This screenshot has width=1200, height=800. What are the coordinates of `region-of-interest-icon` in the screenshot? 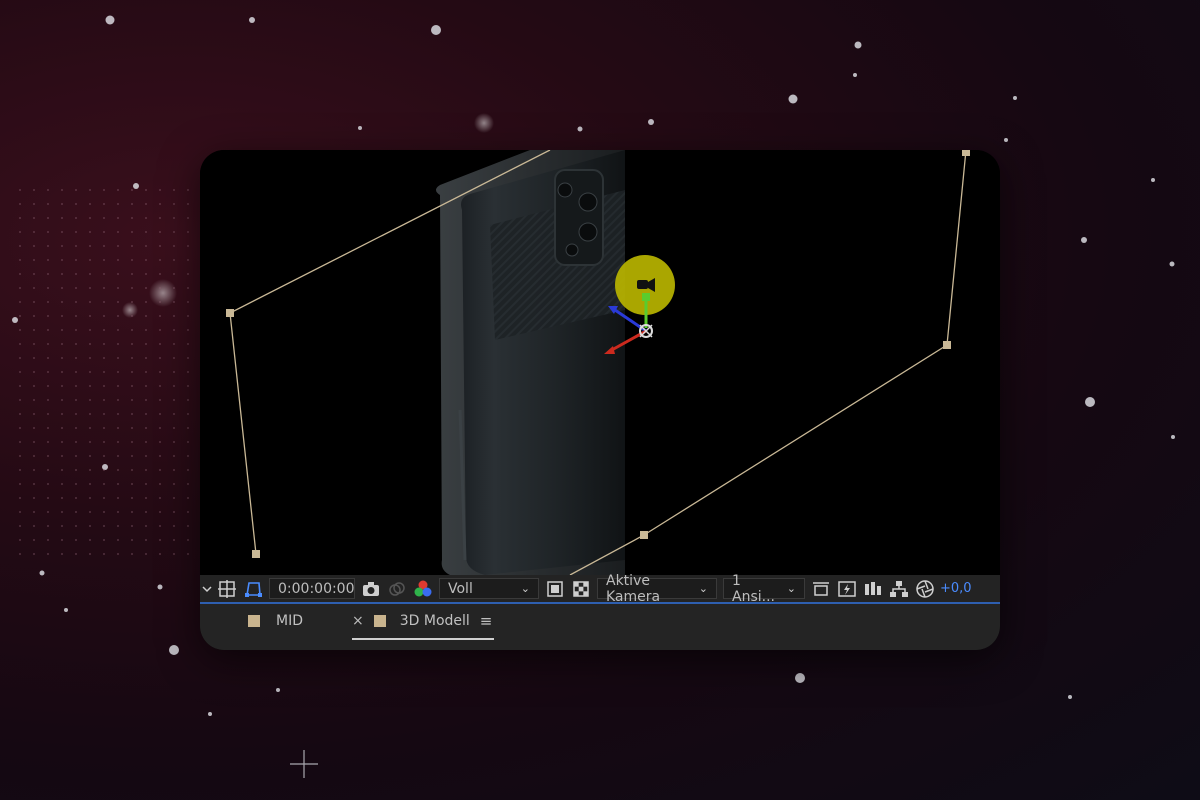 It's located at (555, 588).